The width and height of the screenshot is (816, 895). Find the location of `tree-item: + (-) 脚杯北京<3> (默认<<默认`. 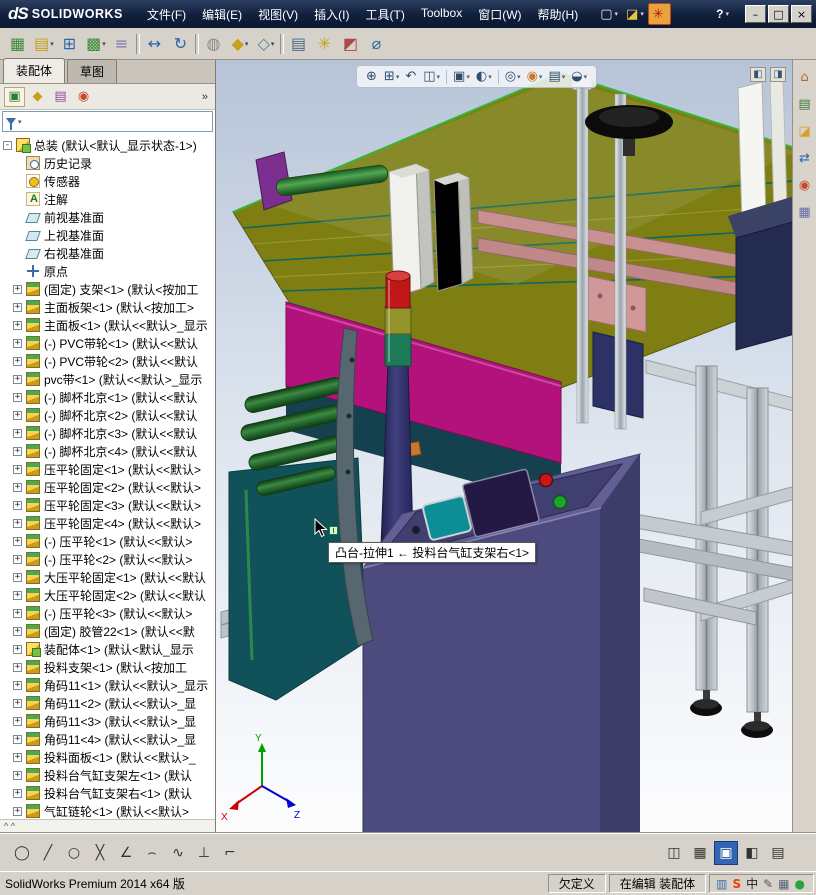

tree-item: + (-) 脚杯北京<3> (默认<<默认 is located at coordinates (107, 433).